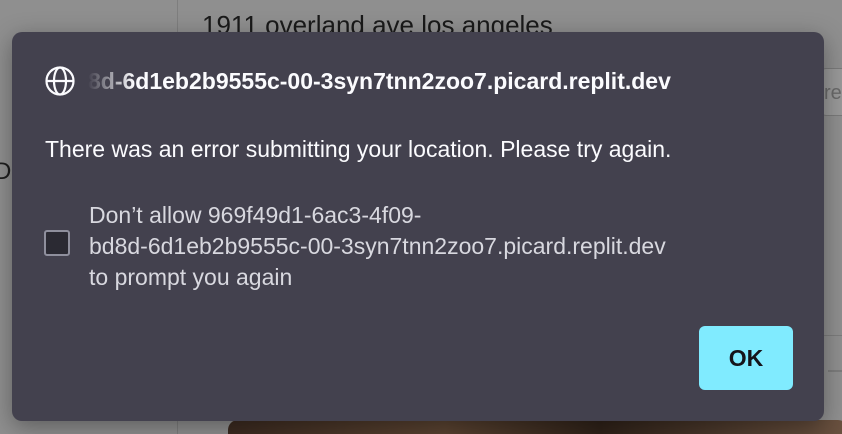  I want to click on dont-allow-label-line-1: Don’t allow 969f49d1-6ac3-4f09-, so click(255, 215).